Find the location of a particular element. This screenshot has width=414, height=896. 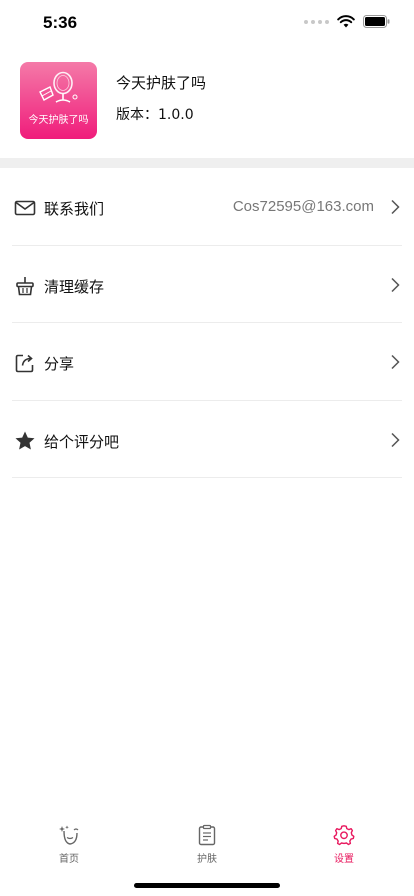

section-divider is located at coordinates (207, 163).